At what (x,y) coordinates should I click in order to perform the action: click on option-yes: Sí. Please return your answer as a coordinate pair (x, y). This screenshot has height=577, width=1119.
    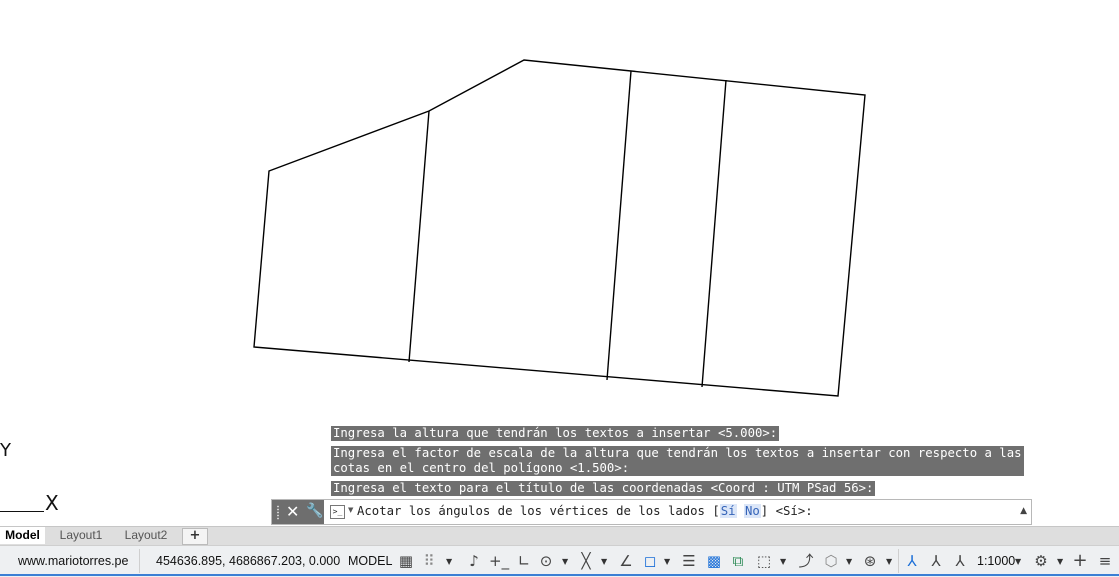
    Looking at the image, I should click on (728, 511).